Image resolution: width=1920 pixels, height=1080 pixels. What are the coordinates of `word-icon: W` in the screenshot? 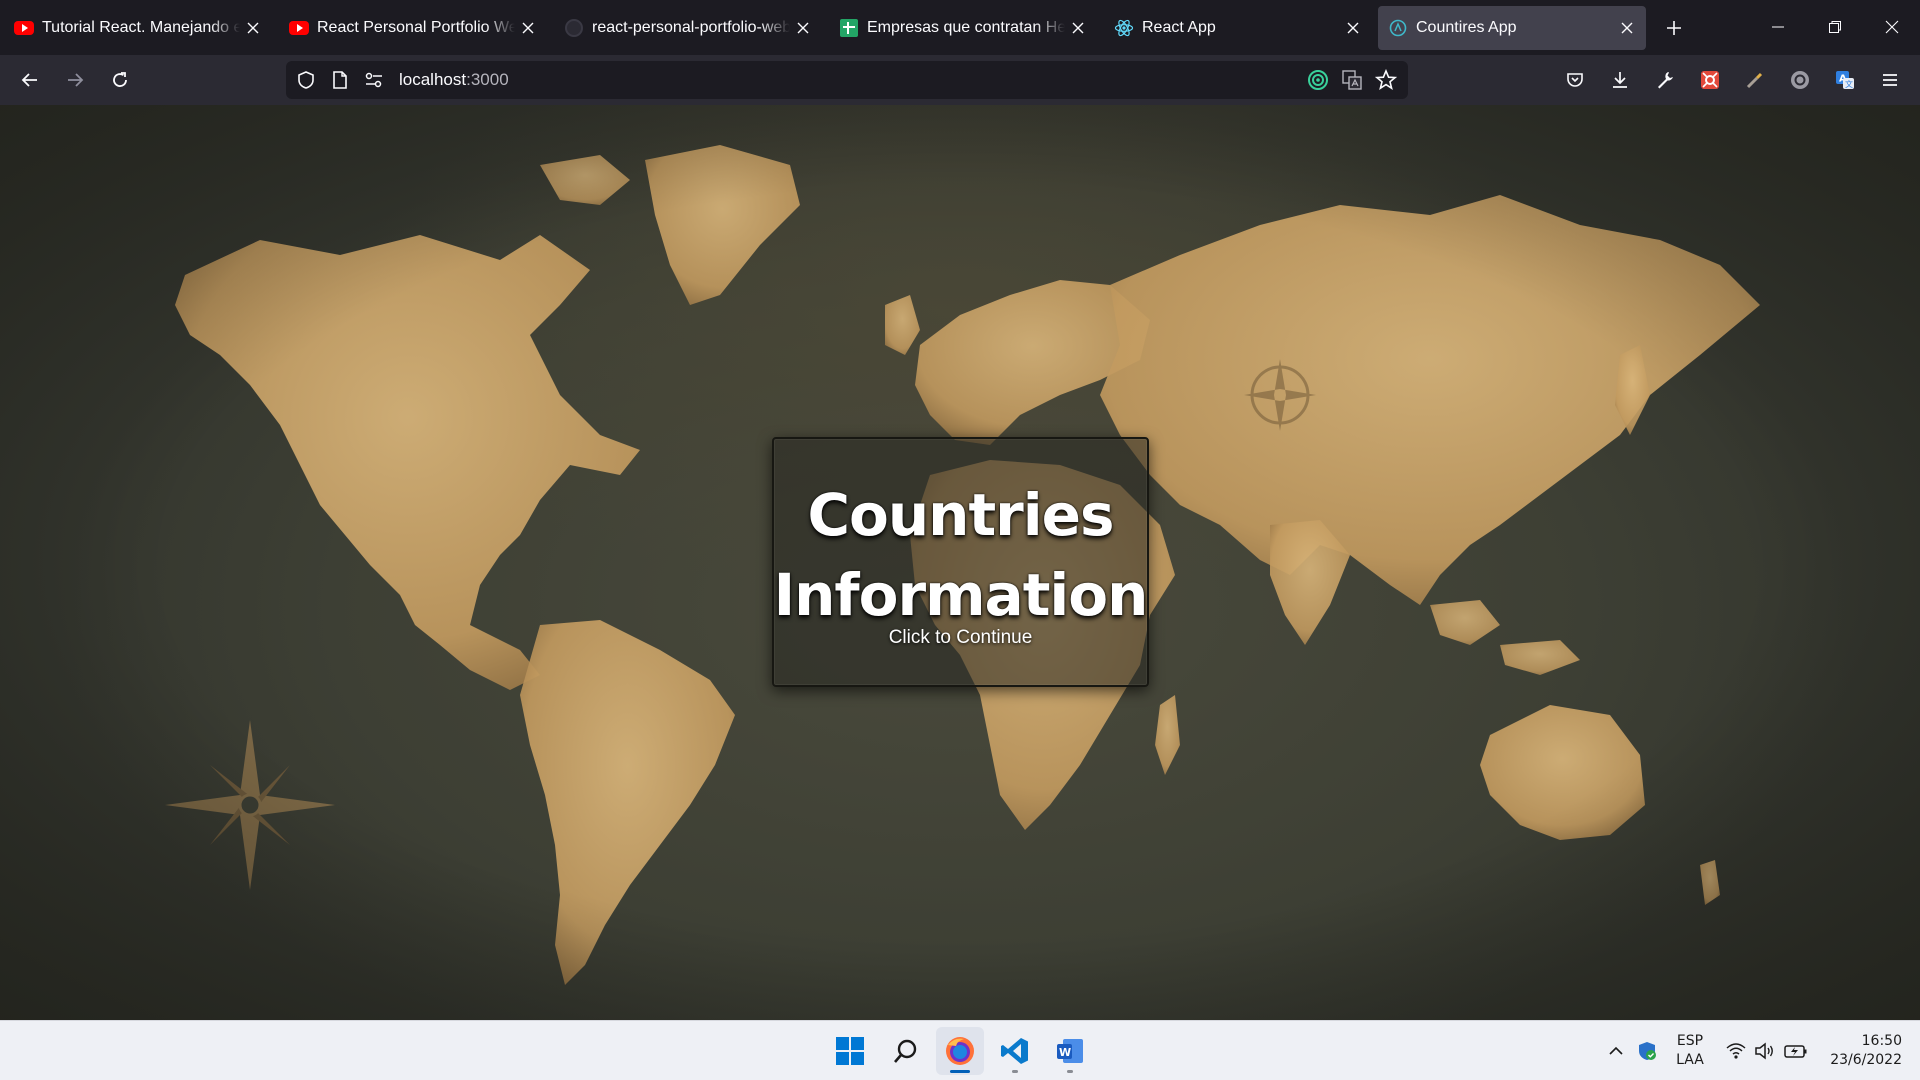 It's located at (1070, 1051).